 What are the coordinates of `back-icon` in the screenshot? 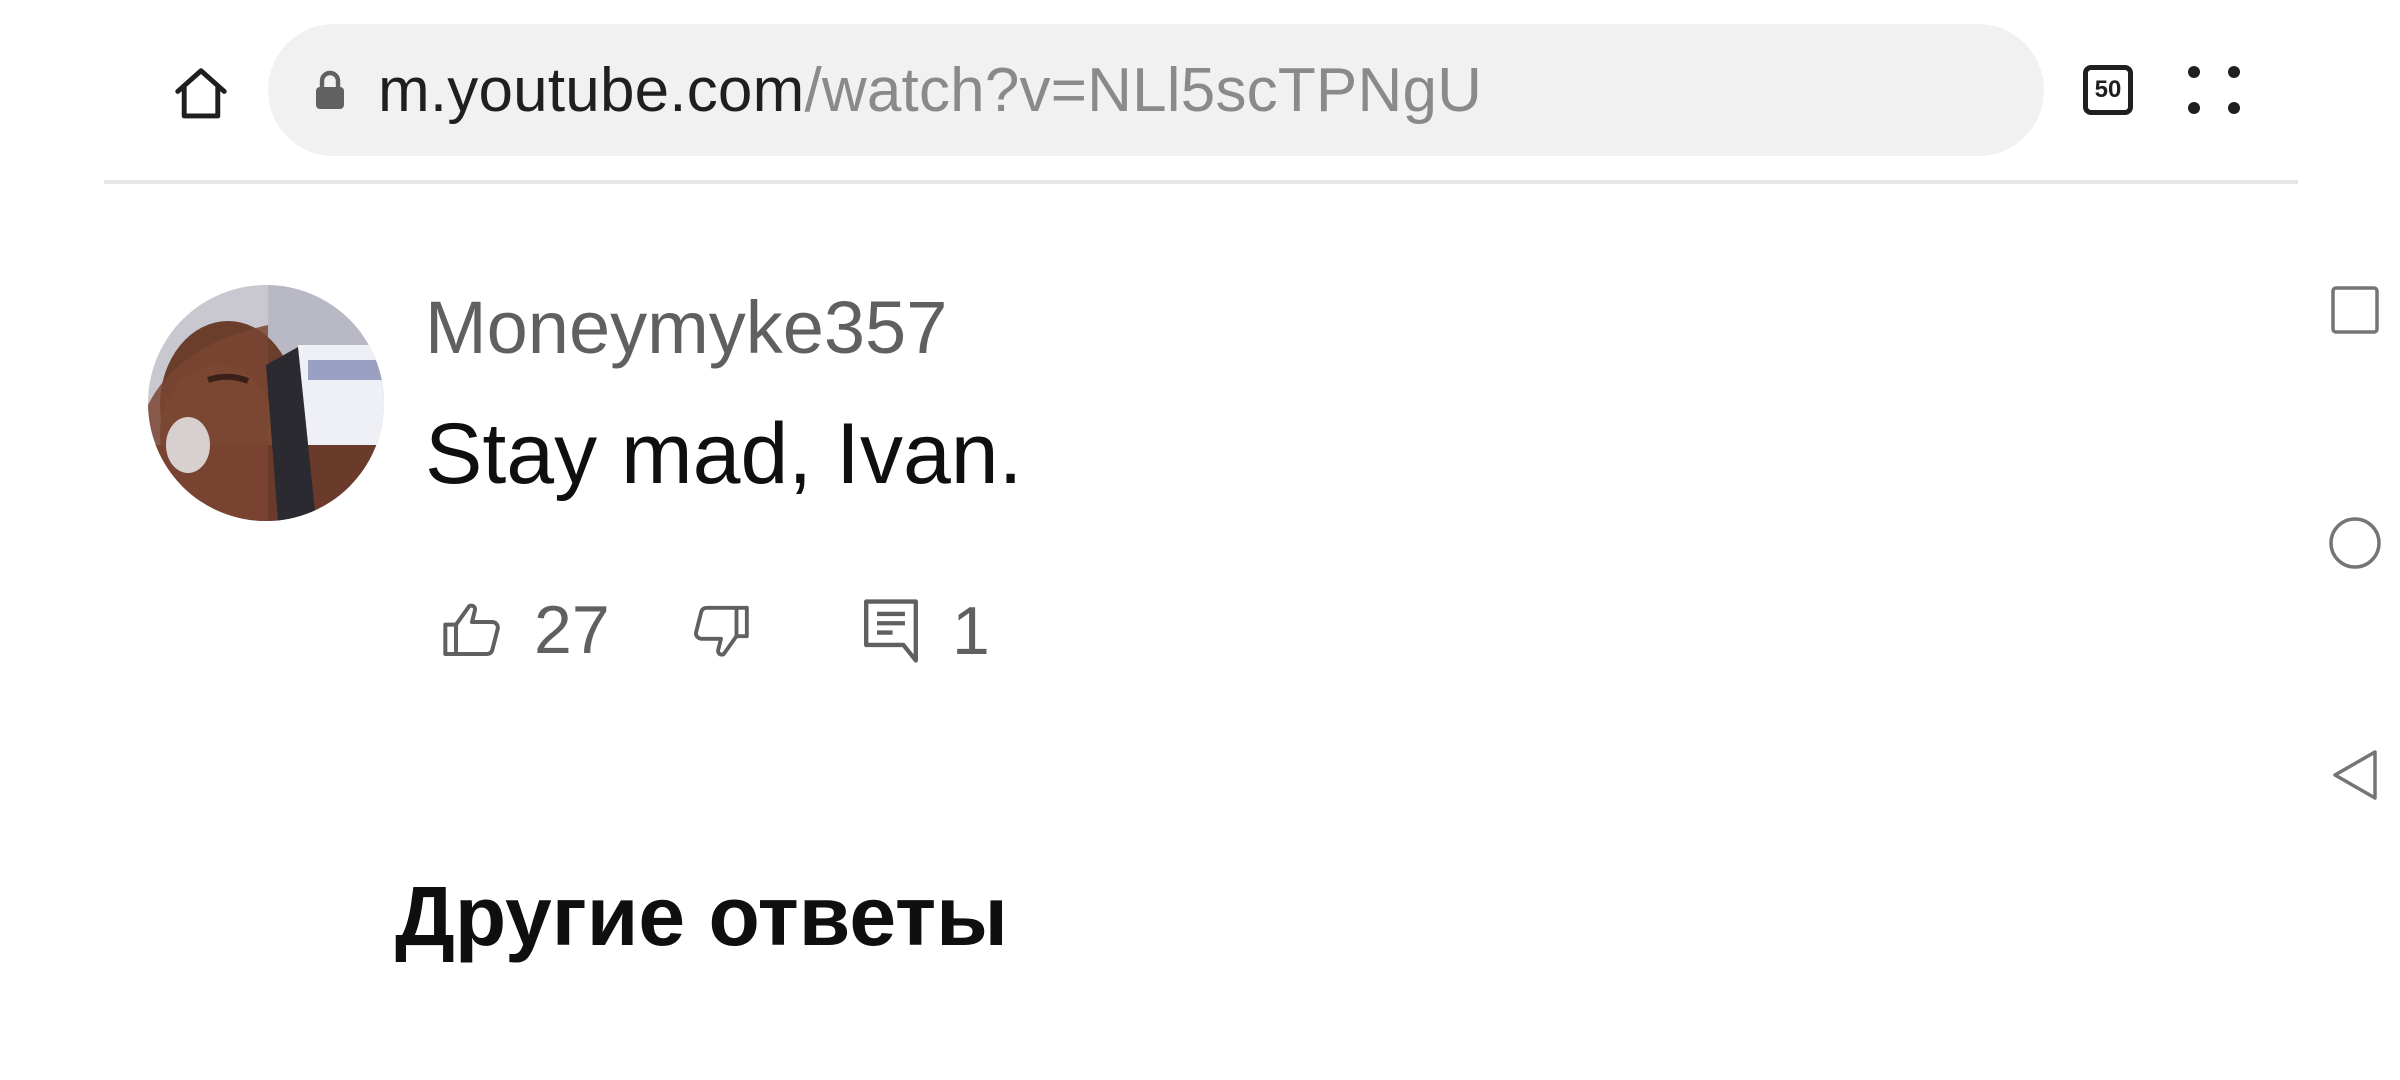 It's located at (2355, 775).